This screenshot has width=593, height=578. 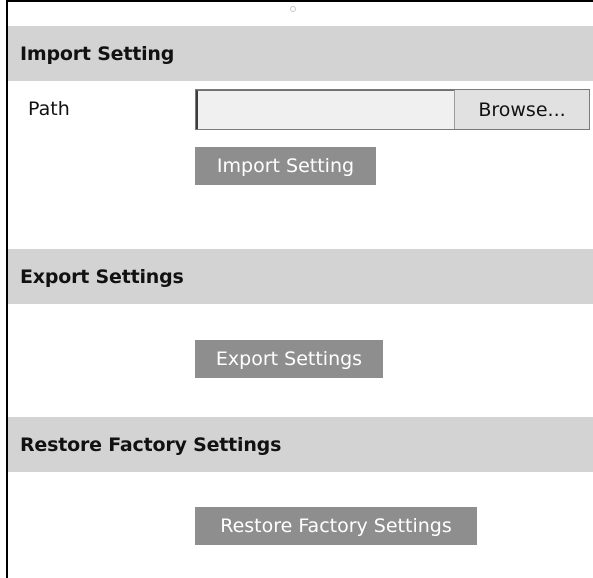 What do you see at coordinates (289, 359) in the screenshot?
I see `export-settings-button: Export Settings` at bounding box center [289, 359].